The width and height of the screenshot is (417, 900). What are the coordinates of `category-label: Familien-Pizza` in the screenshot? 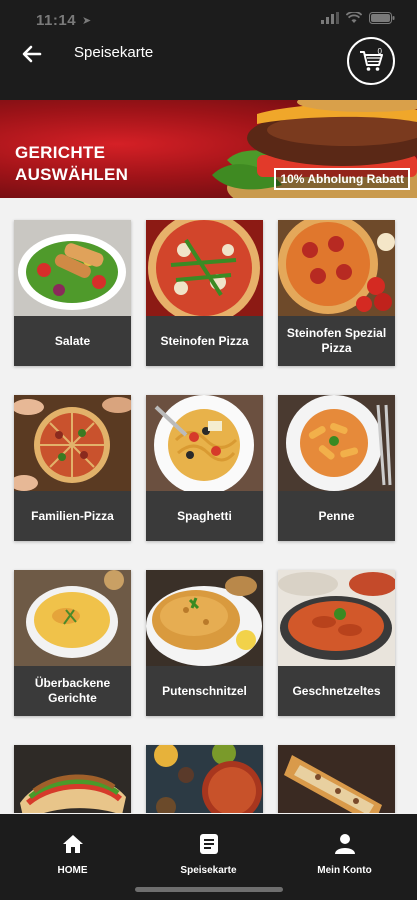 It's located at (72, 516).